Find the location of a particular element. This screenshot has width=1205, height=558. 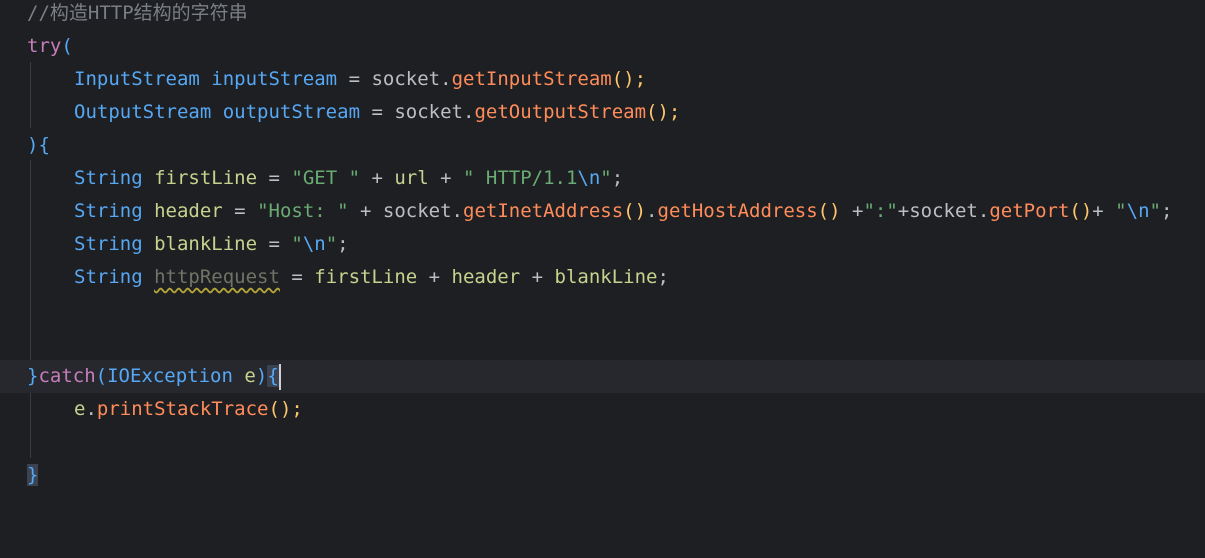

variable-ref: url is located at coordinates (411, 178).